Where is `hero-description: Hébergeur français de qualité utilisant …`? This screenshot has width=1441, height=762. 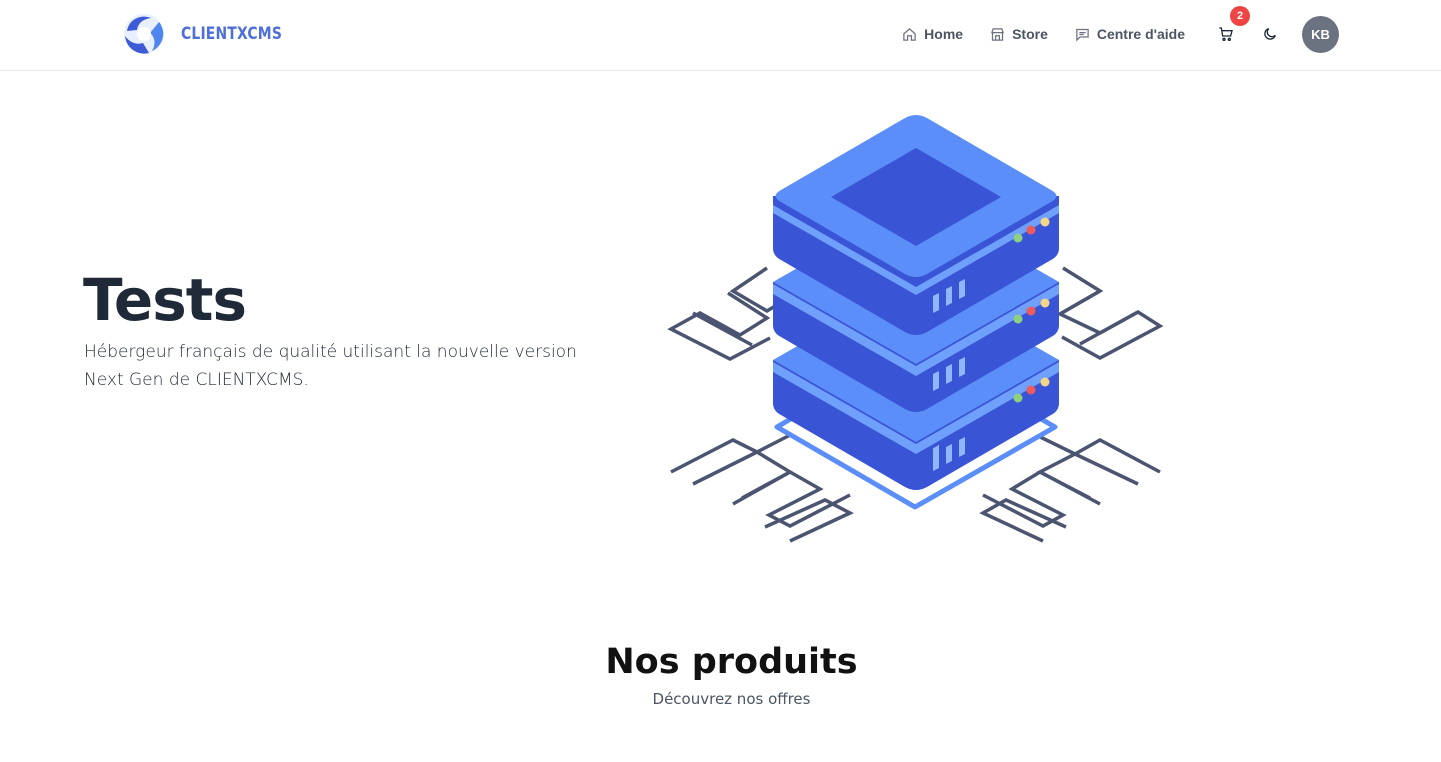
hero-description: Hébergeur français de qualité utilisant … is located at coordinates (330, 366).